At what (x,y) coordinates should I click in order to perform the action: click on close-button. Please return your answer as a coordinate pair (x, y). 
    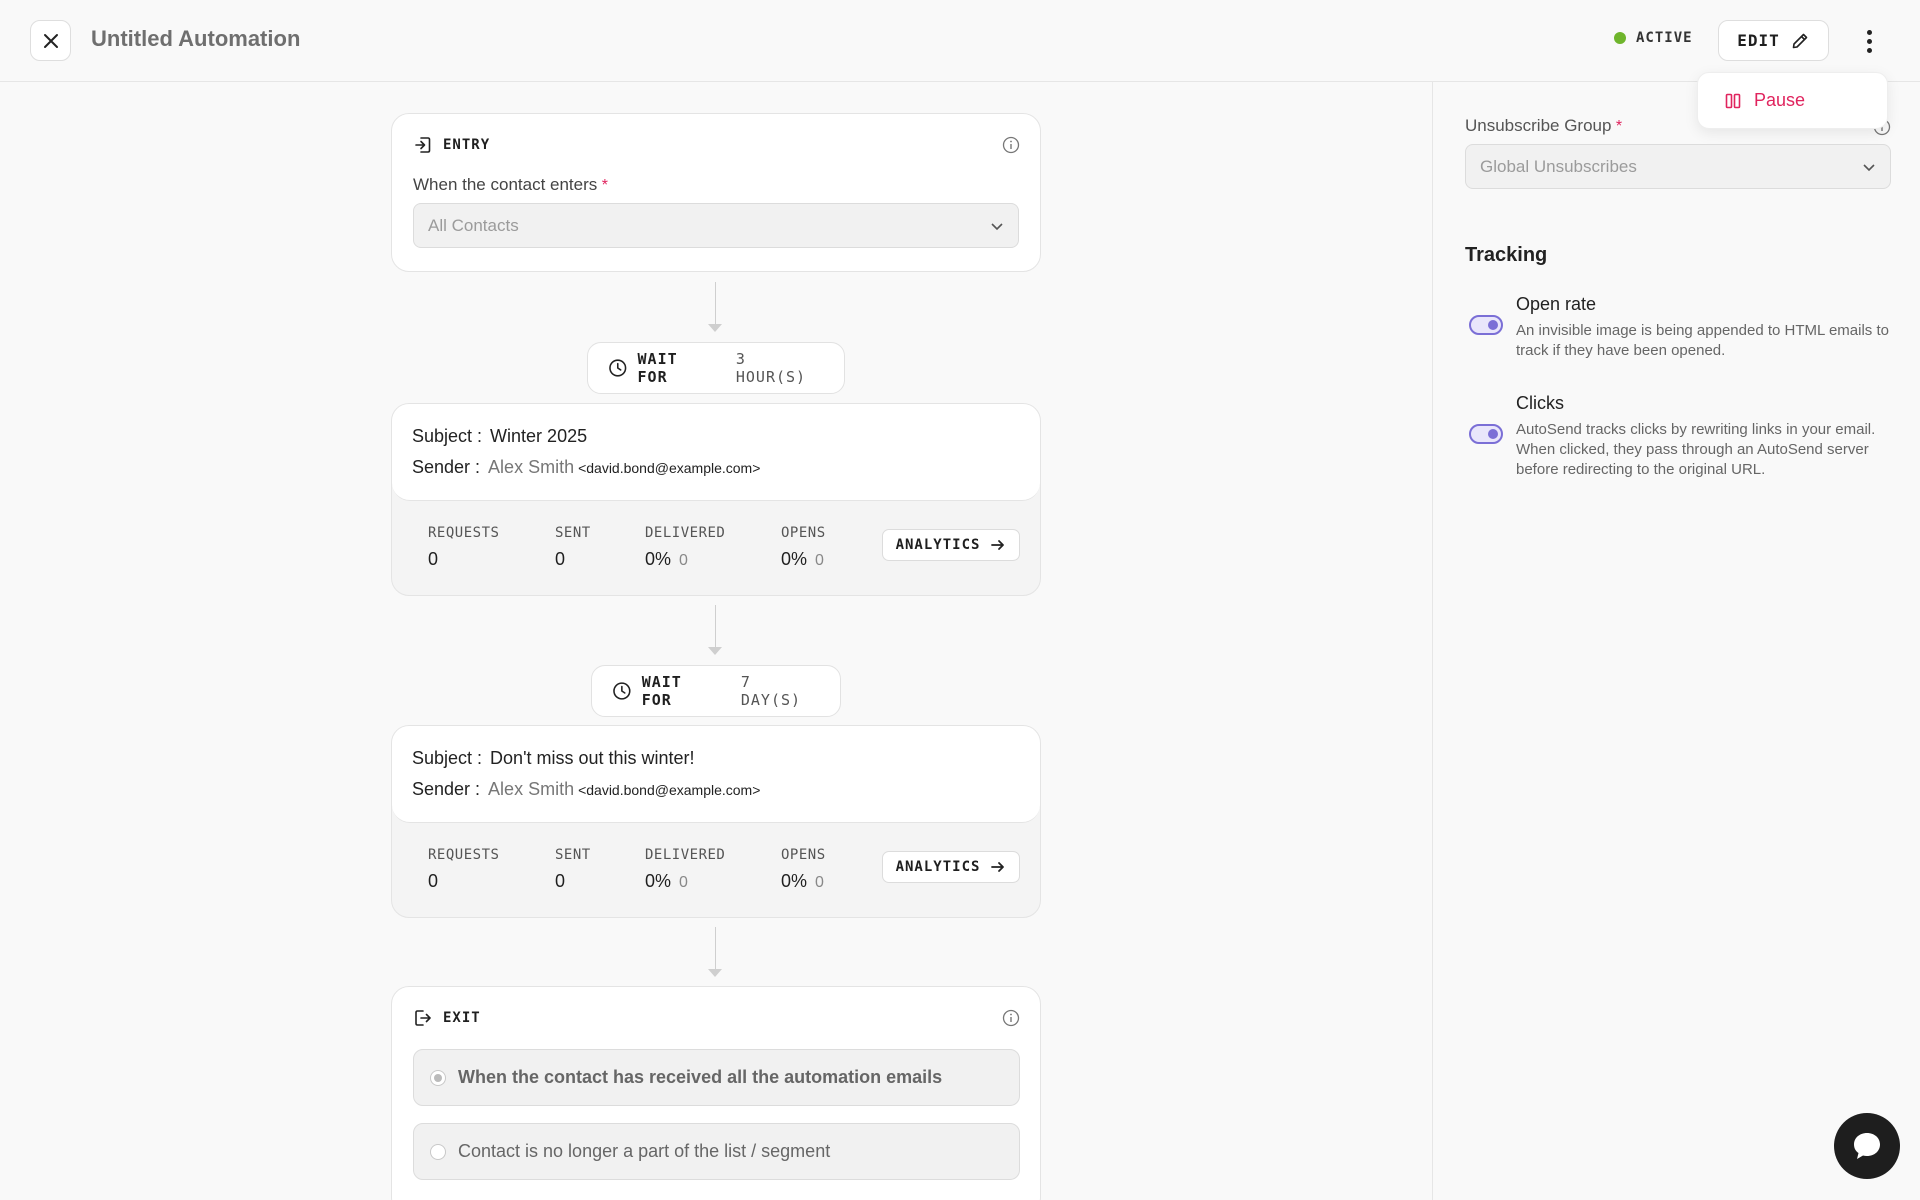
    Looking at the image, I should click on (50, 40).